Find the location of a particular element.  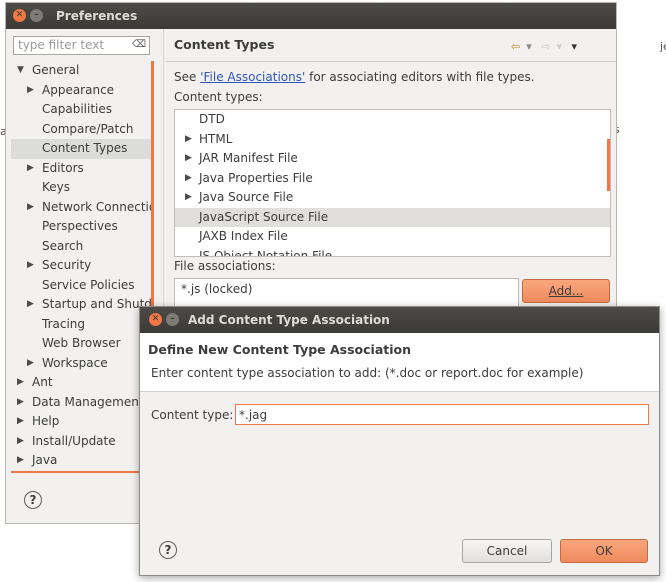

tree-item: ▶ Help is located at coordinates (82, 422).